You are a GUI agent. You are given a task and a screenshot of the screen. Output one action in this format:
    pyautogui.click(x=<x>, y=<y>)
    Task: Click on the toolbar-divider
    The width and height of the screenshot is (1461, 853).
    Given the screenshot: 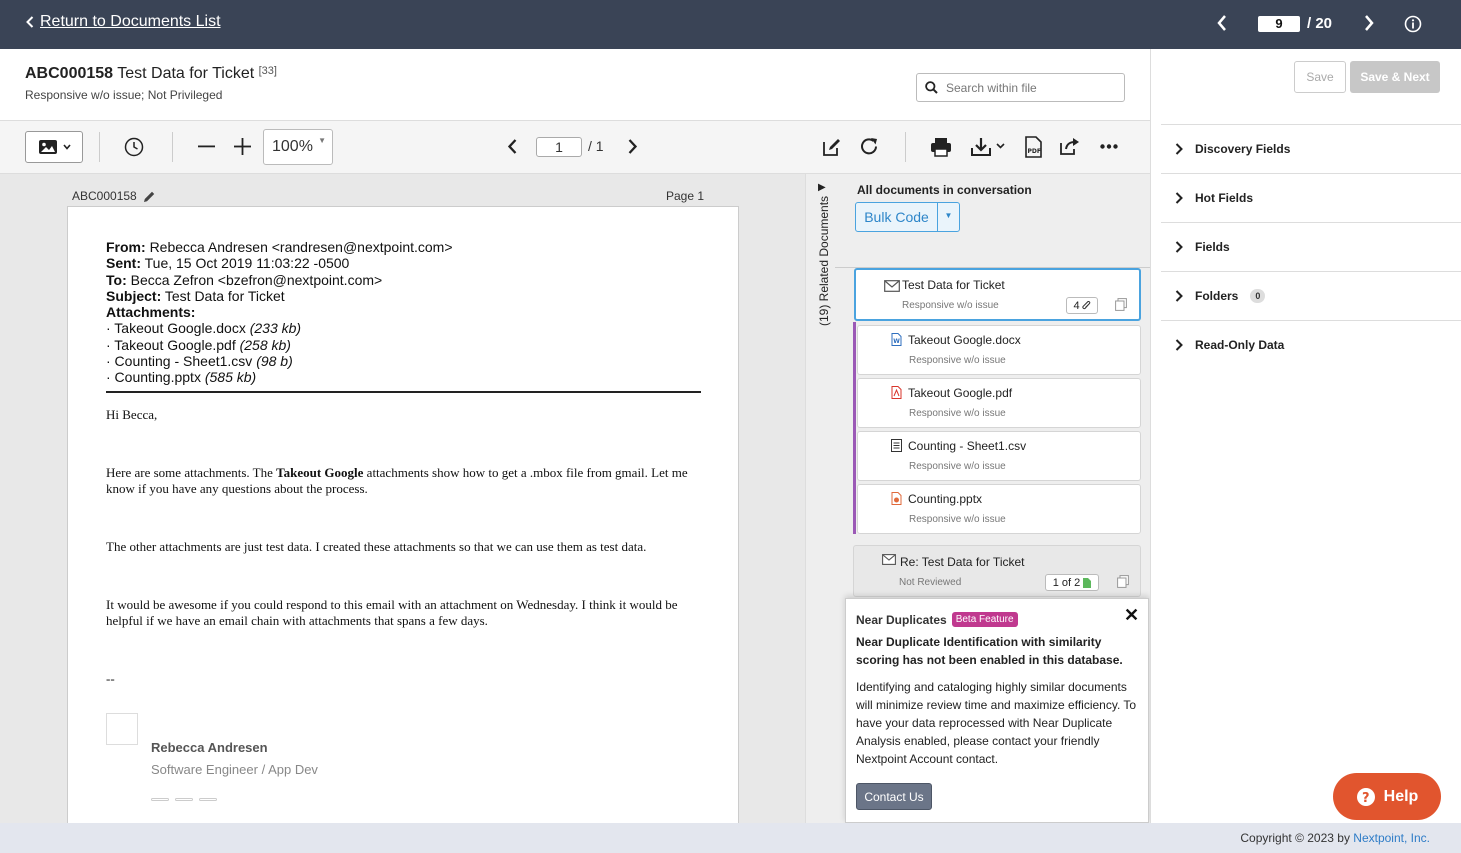 What is the action you would take?
    pyautogui.click(x=172, y=147)
    